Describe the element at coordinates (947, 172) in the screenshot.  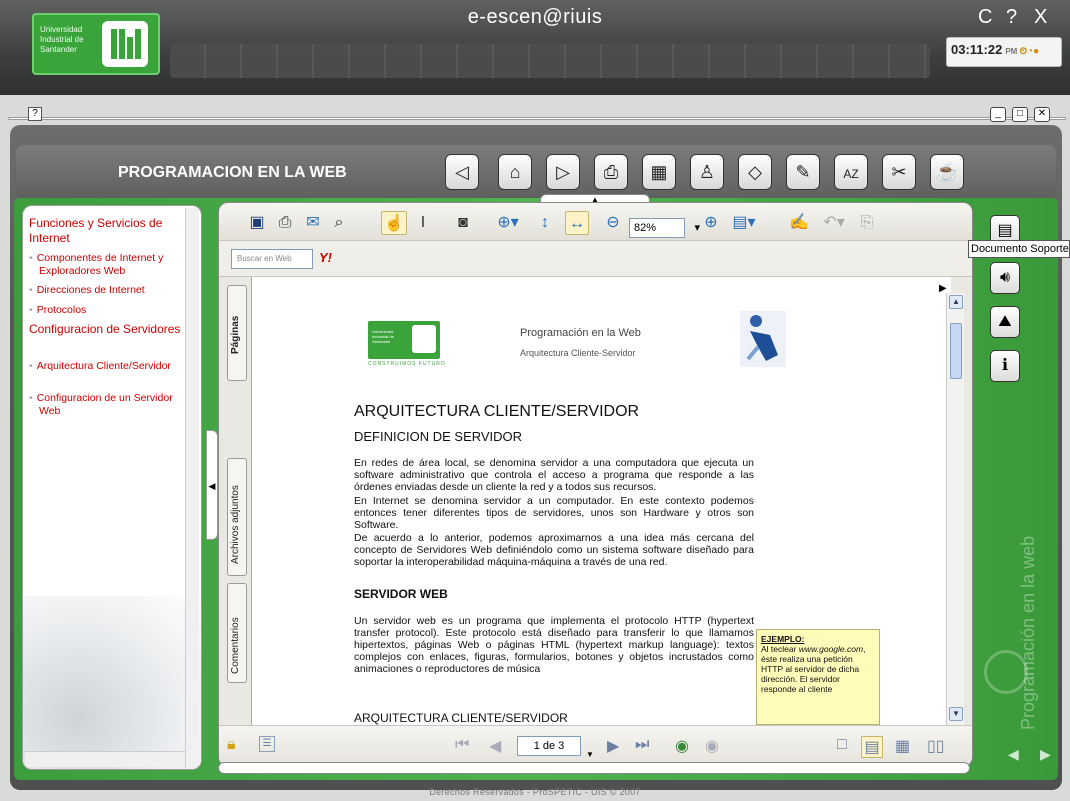
I see `coffee-button: ☕` at that location.